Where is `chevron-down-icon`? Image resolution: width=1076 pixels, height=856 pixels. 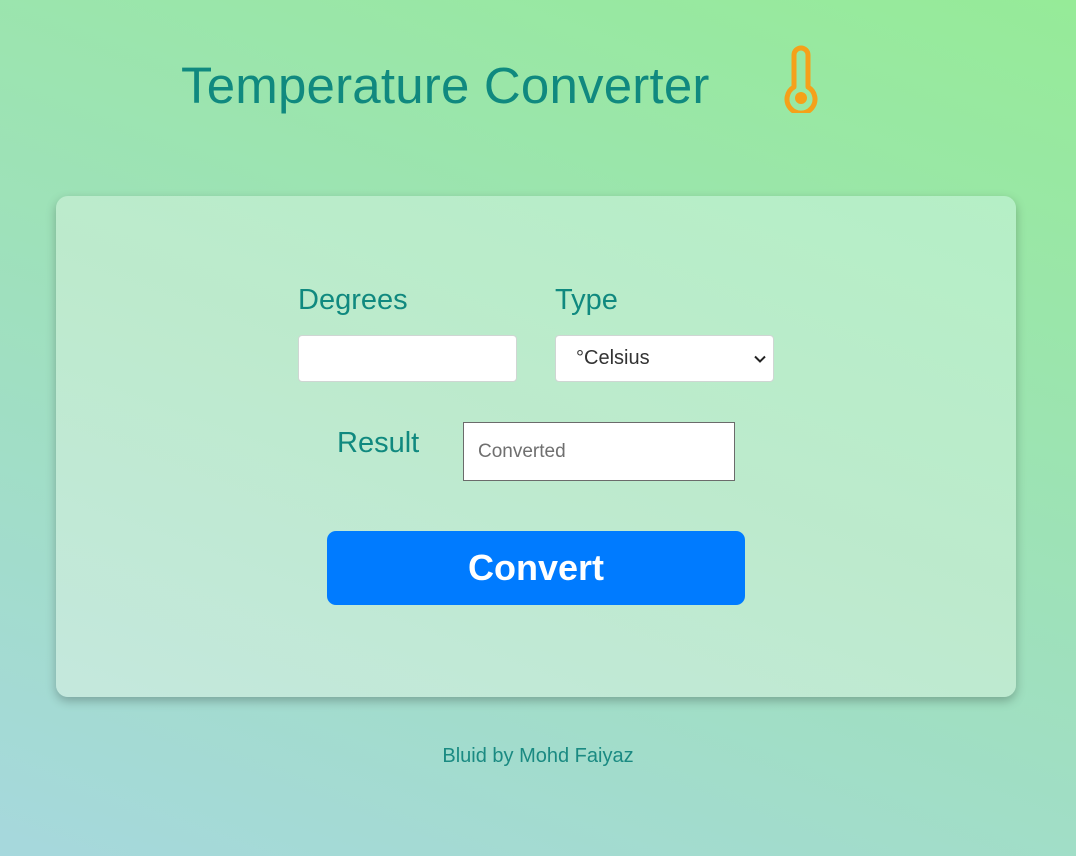
chevron-down-icon is located at coordinates (760, 359).